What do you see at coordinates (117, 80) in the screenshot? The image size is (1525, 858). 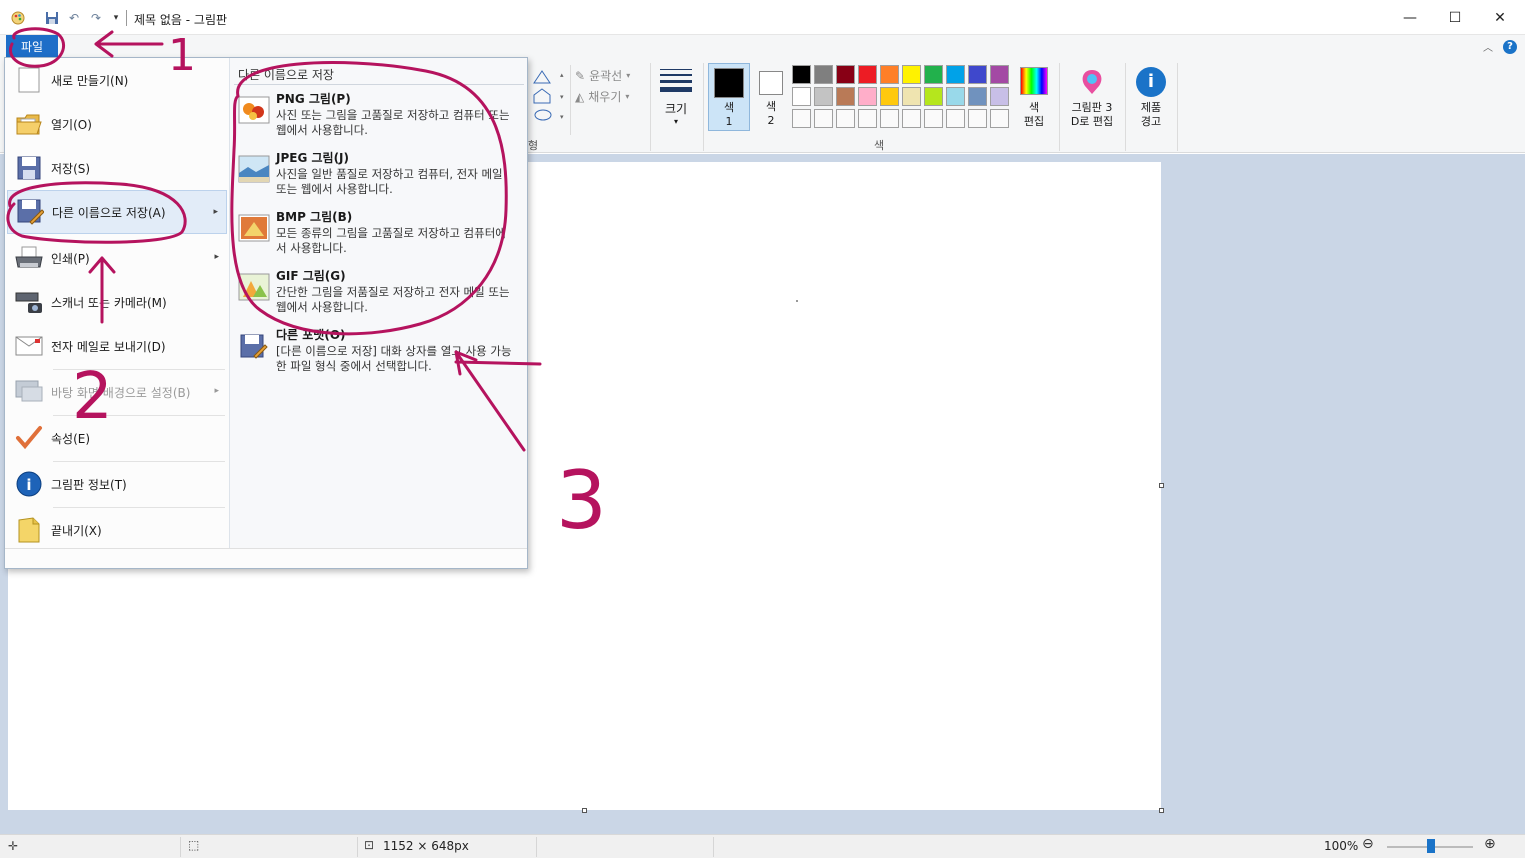 I see `menu-item-new: 새로 만들기(N)` at bounding box center [117, 80].